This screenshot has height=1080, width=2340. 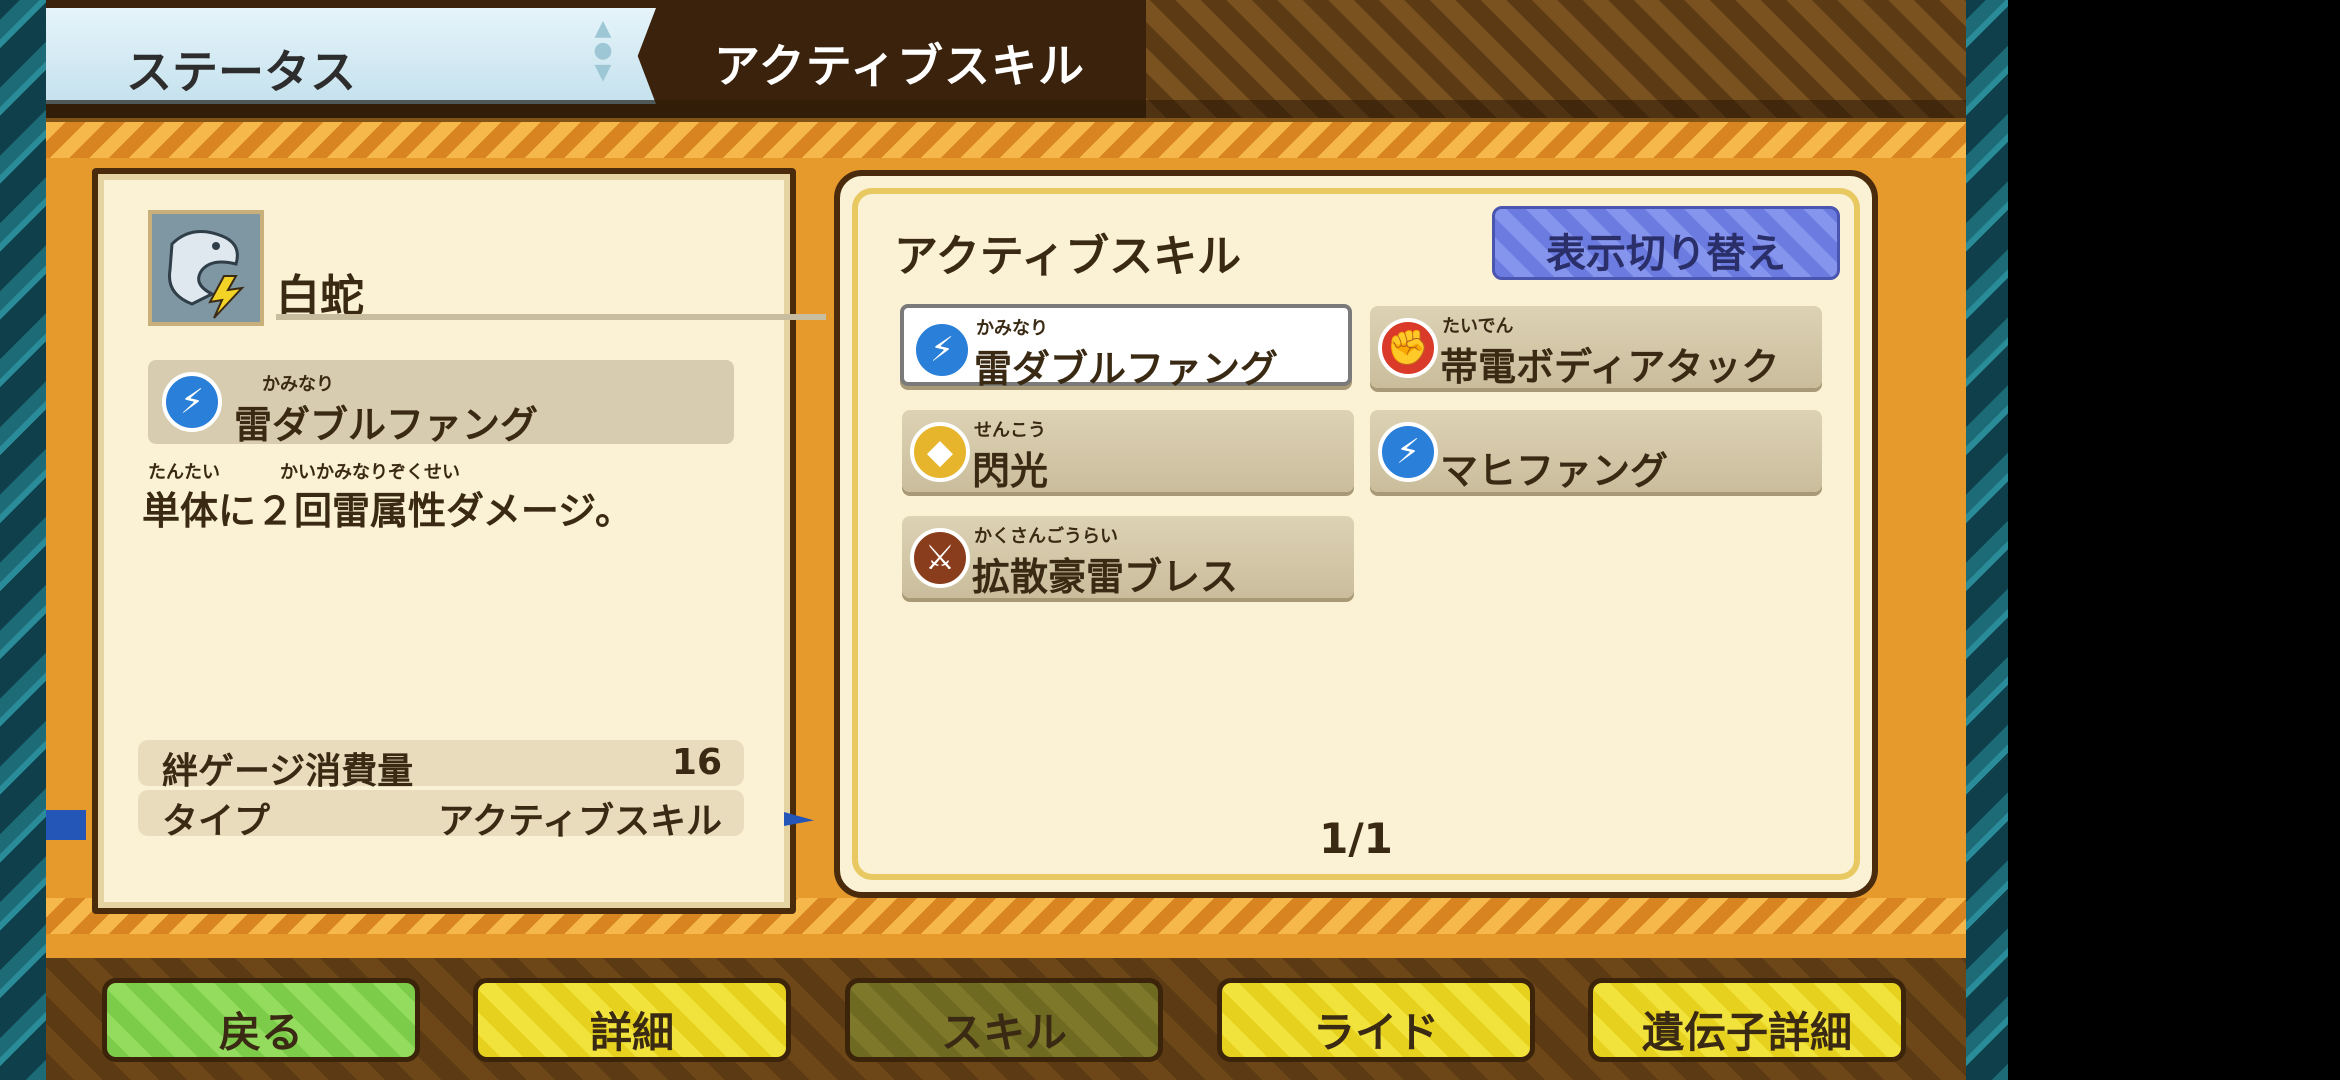 I want to click on stat-row-type: タイプ アクティブスキル, so click(x=441, y=816).